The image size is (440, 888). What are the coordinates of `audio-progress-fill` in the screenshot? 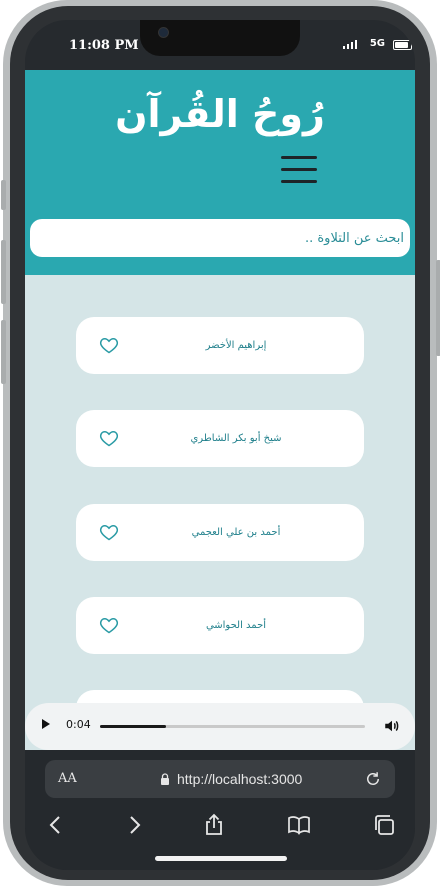 It's located at (133, 726).